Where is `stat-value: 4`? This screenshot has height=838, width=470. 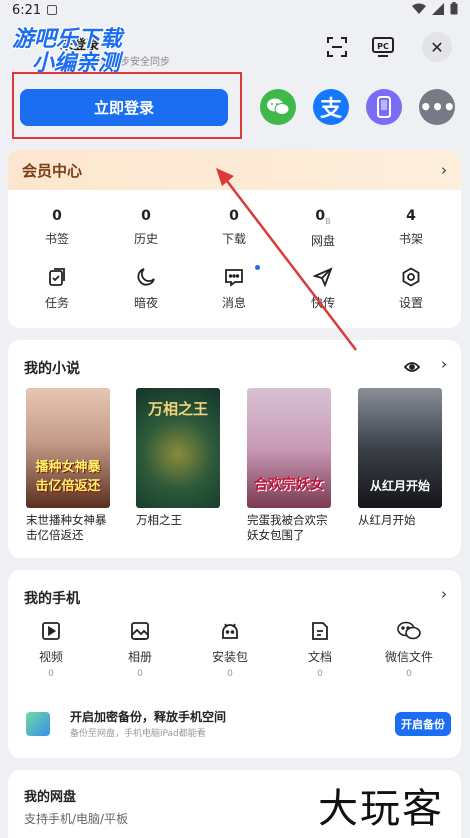
stat-value: 4 is located at coordinates (411, 216).